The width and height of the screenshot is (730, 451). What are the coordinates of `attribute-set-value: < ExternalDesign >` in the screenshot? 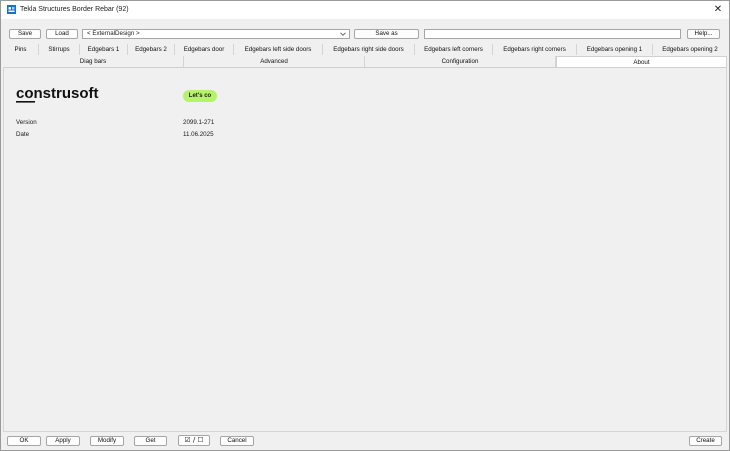 It's located at (113, 33).